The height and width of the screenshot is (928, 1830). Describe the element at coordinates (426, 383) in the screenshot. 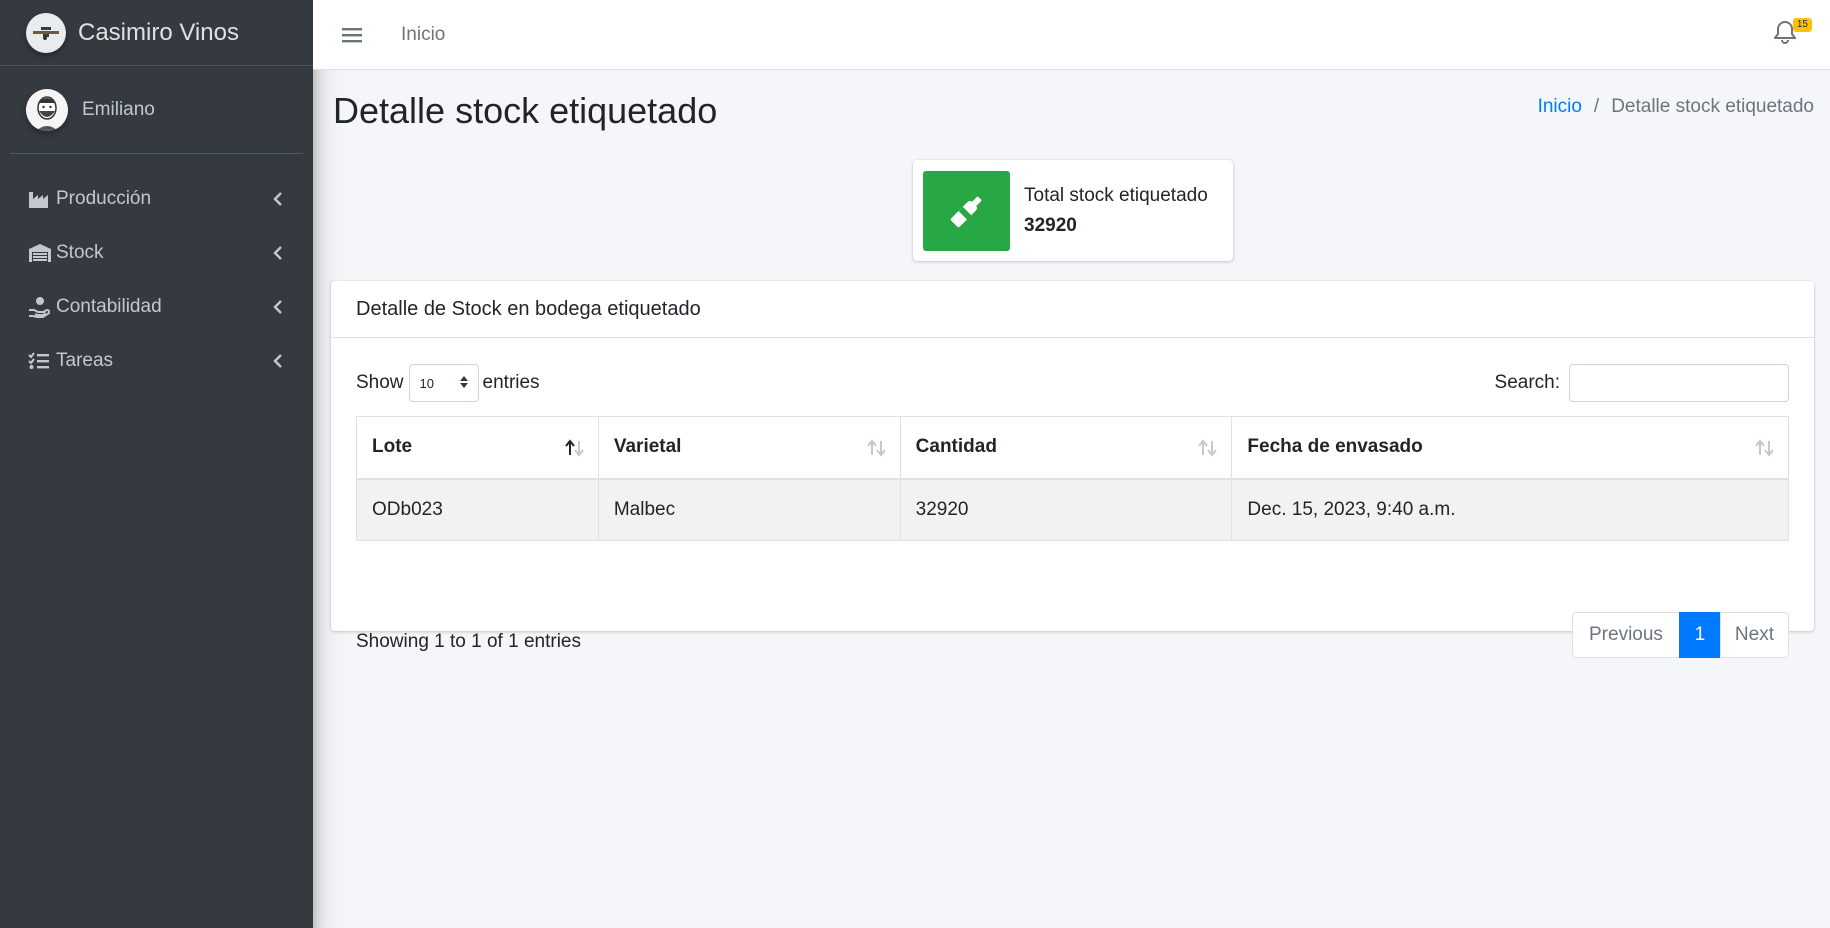

I see `entries-select-value: 10` at that location.